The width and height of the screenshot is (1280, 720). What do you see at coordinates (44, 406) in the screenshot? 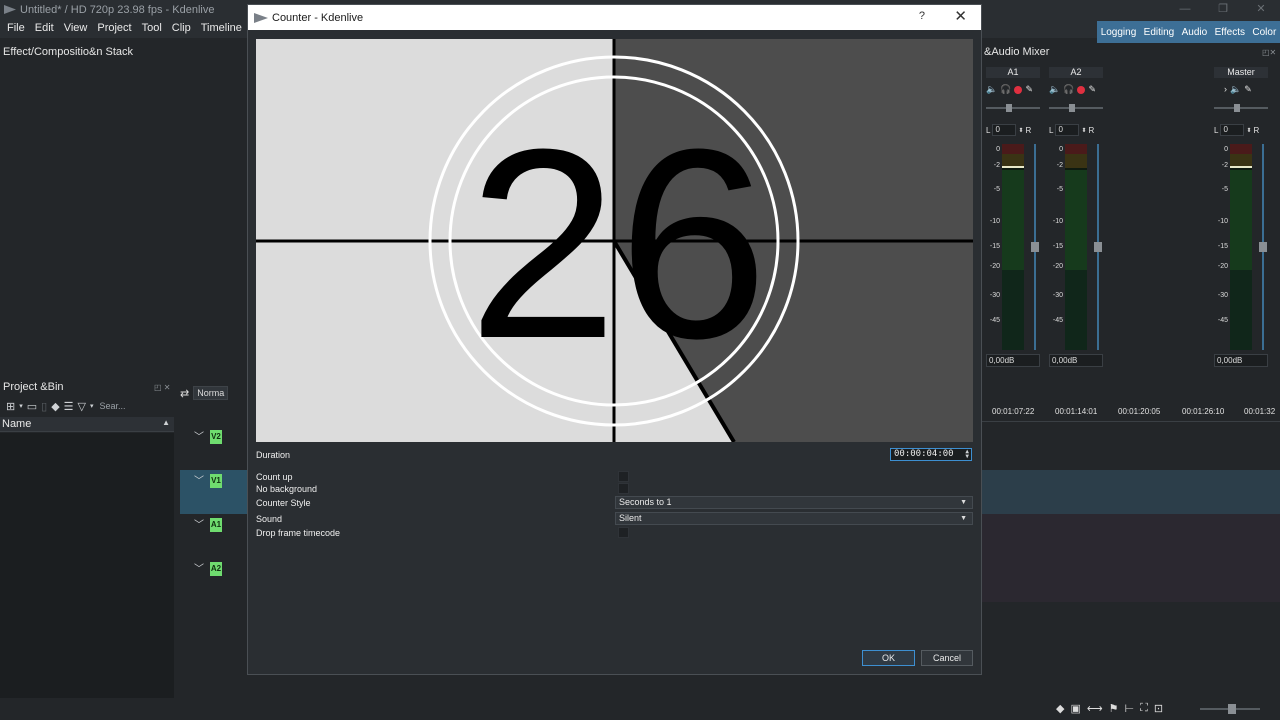
I see `delete-icon: ▯` at bounding box center [44, 406].